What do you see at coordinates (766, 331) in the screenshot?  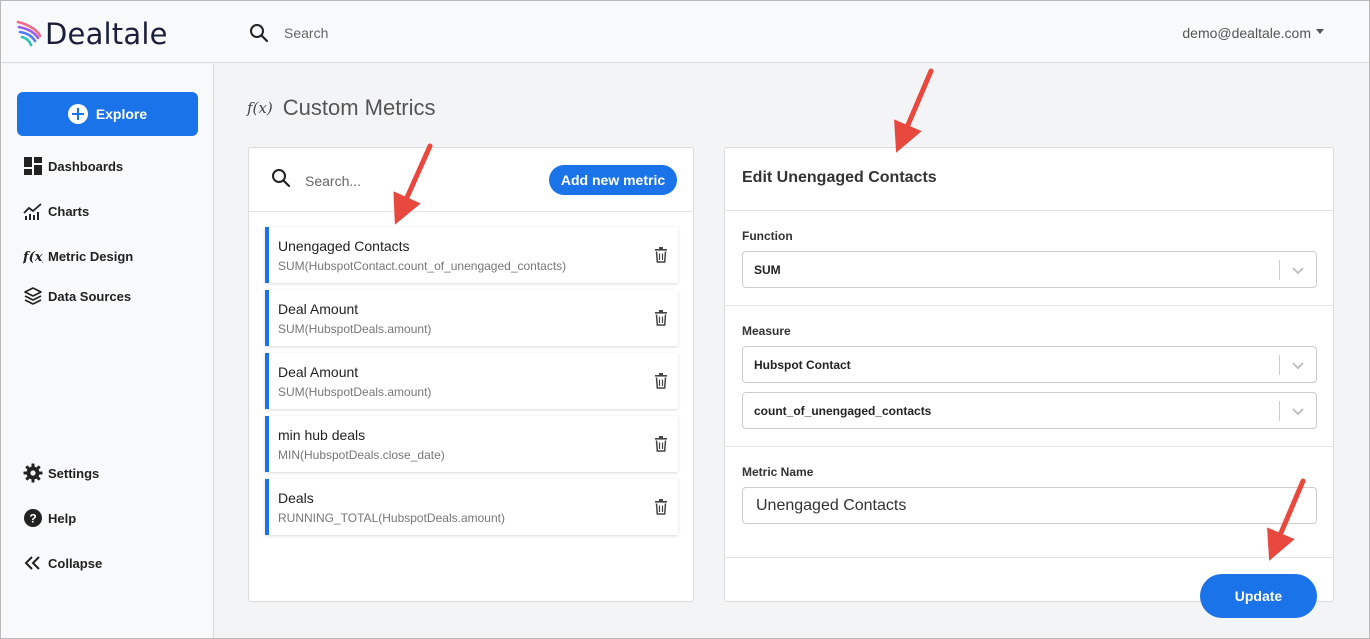 I see `measure-label: Measure` at bounding box center [766, 331].